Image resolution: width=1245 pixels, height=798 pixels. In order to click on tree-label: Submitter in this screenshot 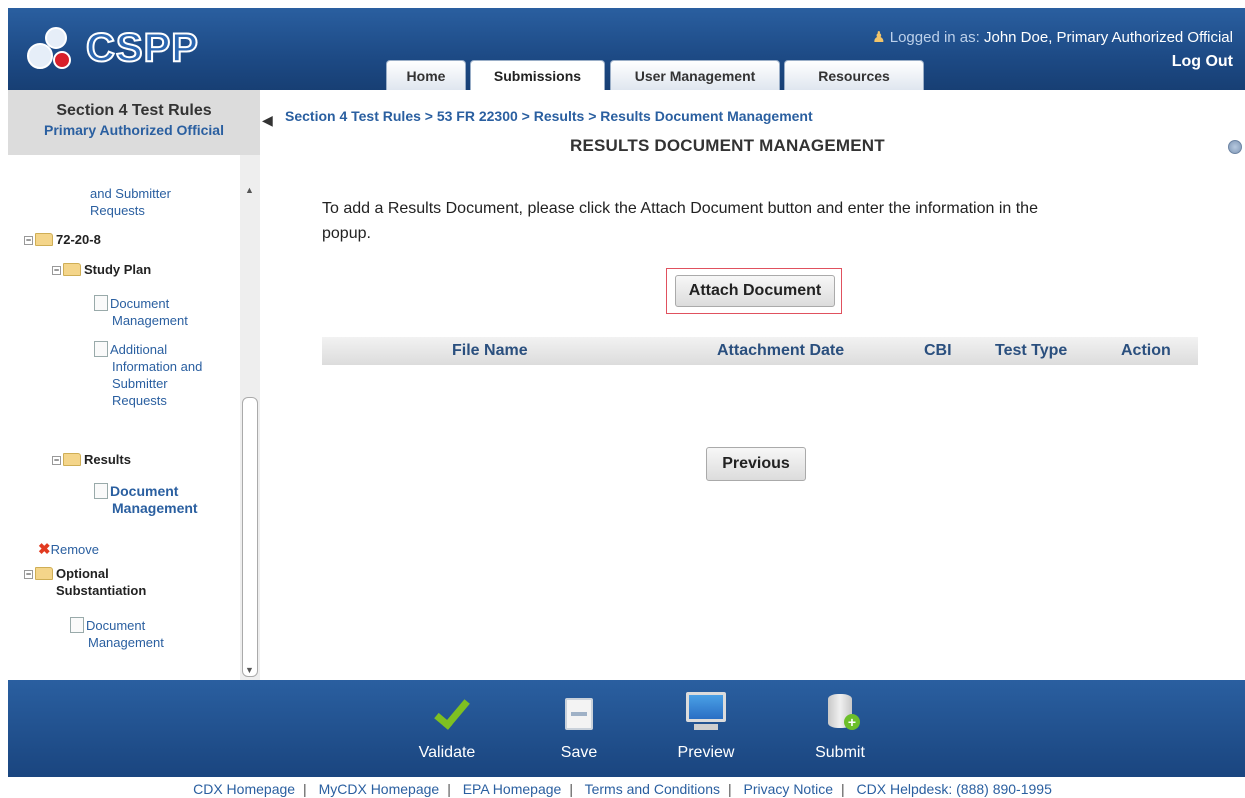, I will do `click(140, 383)`.